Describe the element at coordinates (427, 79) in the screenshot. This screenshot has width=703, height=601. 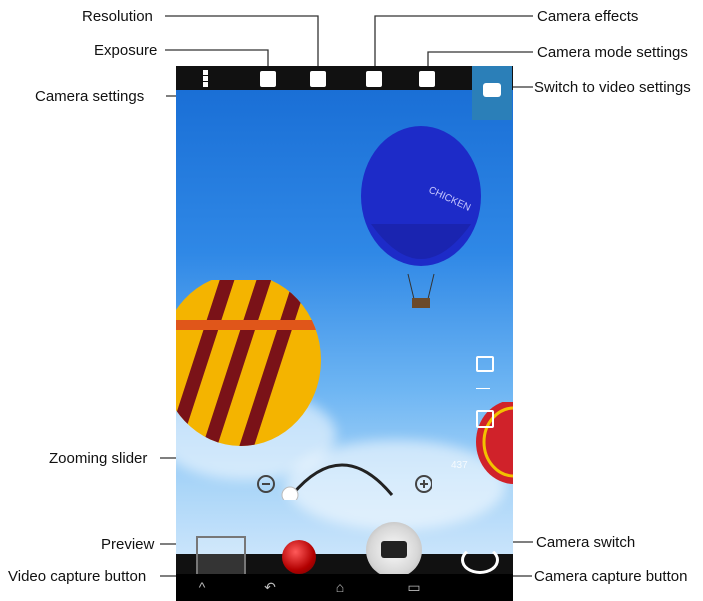
I see `mode-icon` at that location.